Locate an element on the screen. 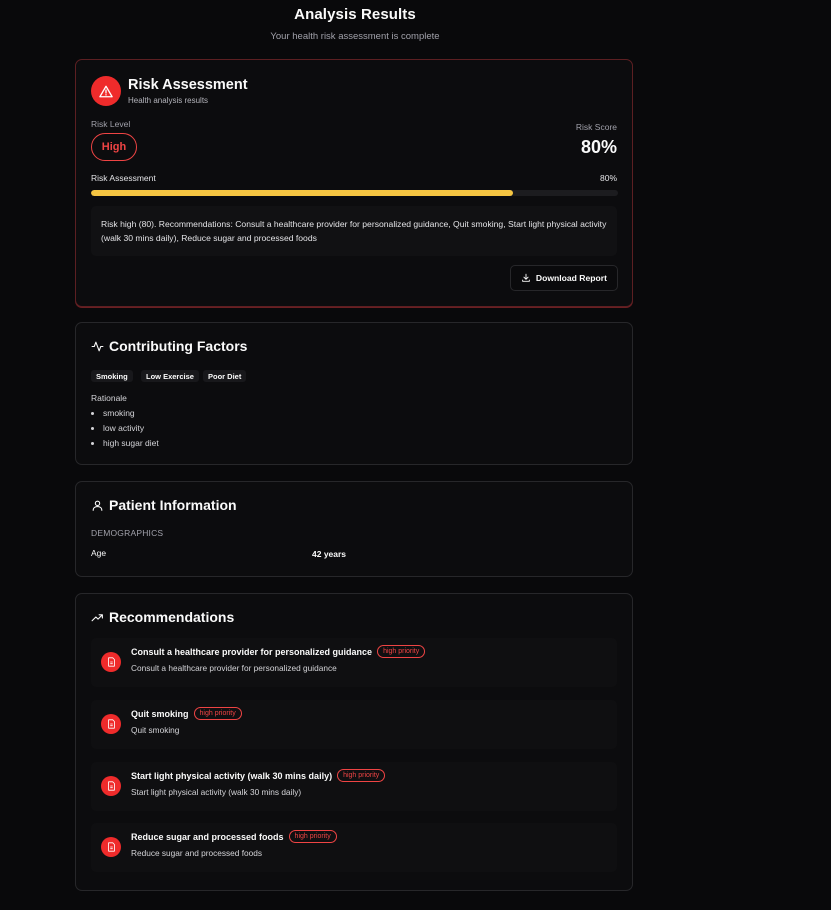 Image resolution: width=831 pixels, height=910 pixels. rationale-list: smoking low activity high sugar diet is located at coordinates (125, 428).